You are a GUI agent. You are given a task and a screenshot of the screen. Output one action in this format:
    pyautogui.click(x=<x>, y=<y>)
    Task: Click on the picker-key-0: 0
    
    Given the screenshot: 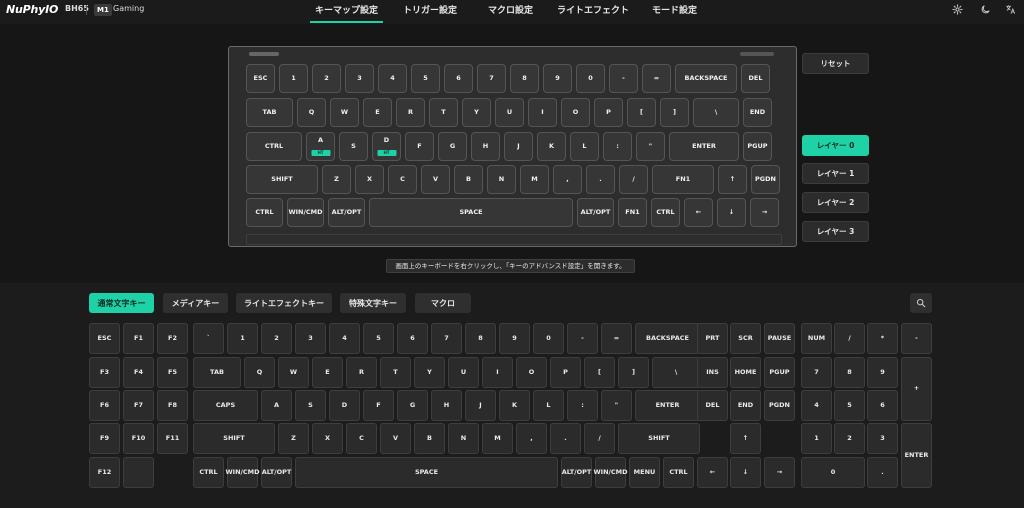 What is the action you would take?
    pyautogui.click(x=548, y=338)
    